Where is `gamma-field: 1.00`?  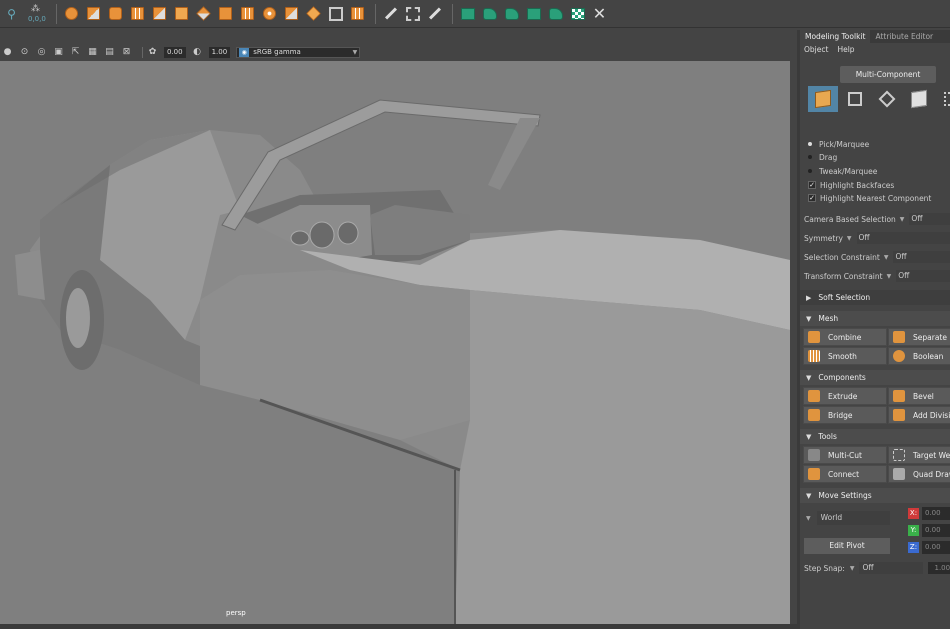
gamma-field: 1.00 is located at coordinates (219, 52).